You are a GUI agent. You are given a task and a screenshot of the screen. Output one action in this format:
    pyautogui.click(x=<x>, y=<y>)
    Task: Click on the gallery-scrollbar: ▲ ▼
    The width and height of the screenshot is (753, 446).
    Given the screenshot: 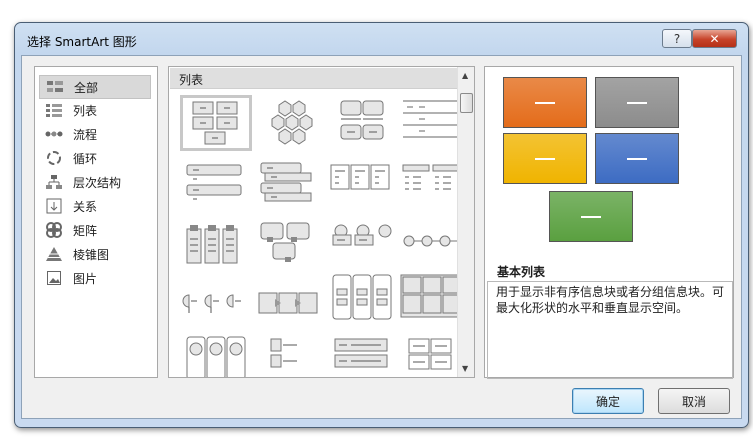 What is the action you would take?
    pyautogui.click(x=465, y=222)
    